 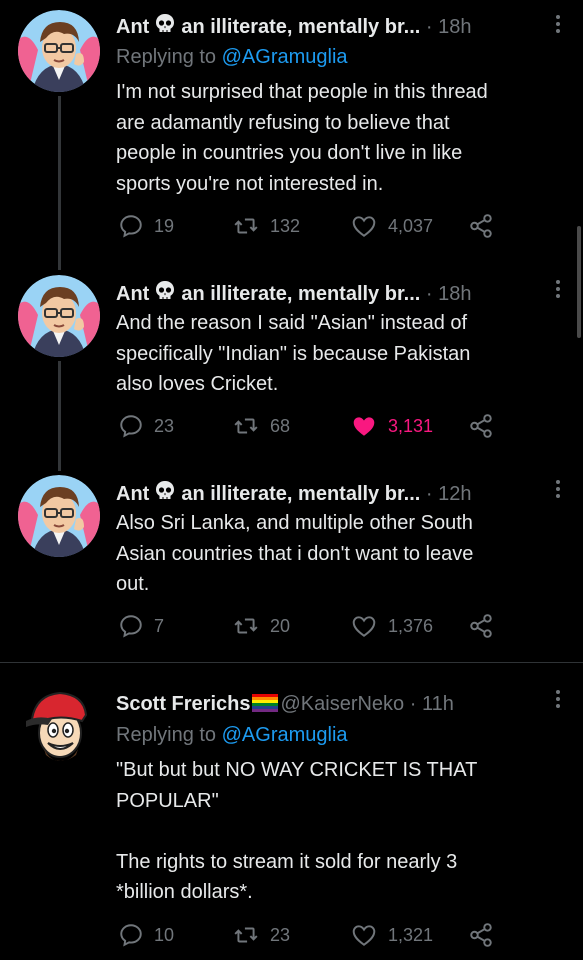 I want to click on like-count: 3,131, so click(x=411, y=425).